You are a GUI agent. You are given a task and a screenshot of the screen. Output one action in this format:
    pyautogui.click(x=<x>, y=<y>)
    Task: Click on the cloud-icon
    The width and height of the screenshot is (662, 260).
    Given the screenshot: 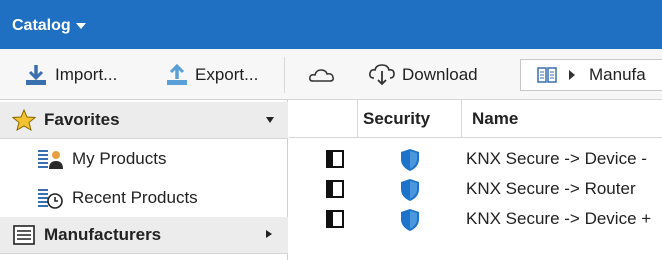 What is the action you would take?
    pyautogui.click(x=321, y=75)
    